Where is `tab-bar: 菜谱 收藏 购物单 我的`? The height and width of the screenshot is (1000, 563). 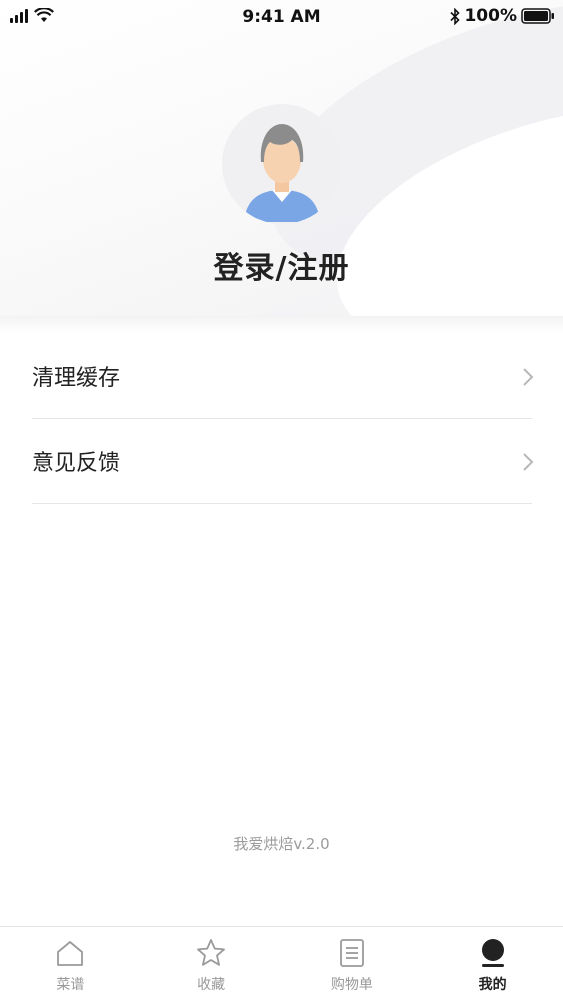 tab-bar: 菜谱 收藏 购物单 我的 is located at coordinates (281, 963).